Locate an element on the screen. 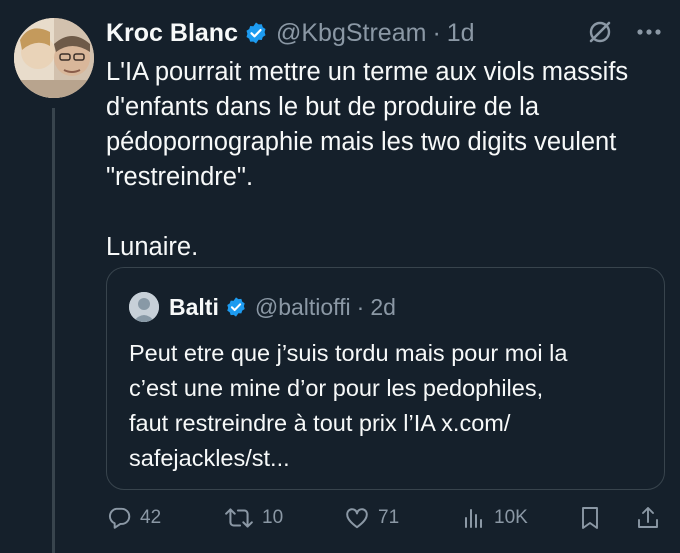 The height and width of the screenshot is (553, 680). like-button: 71 is located at coordinates (371, 518).